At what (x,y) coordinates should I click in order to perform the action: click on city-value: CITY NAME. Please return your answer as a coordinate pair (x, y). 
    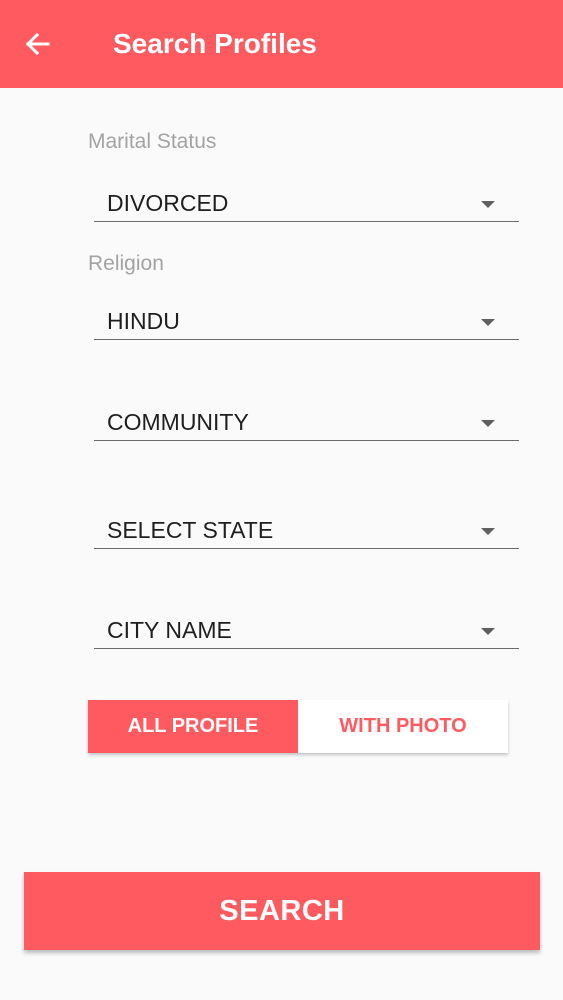
    Looking at the image, I should click on (169, 630).